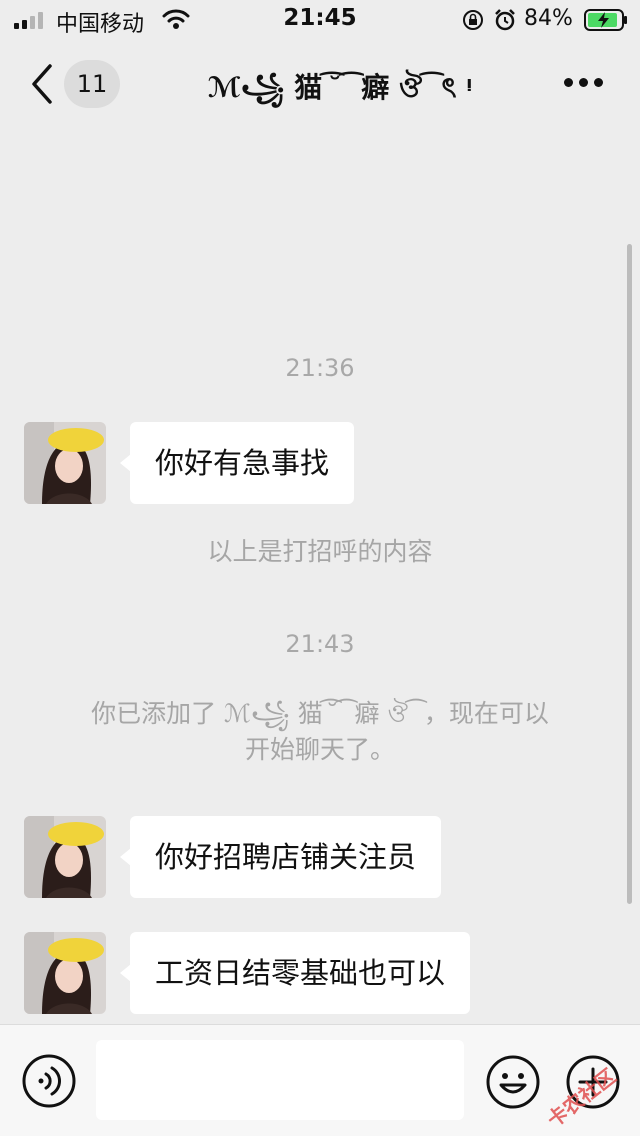 Image resolution: width=640 pixels, height=1136 pixels. I want to click on message-bubble: 你好有急事找, so click(237, 463).